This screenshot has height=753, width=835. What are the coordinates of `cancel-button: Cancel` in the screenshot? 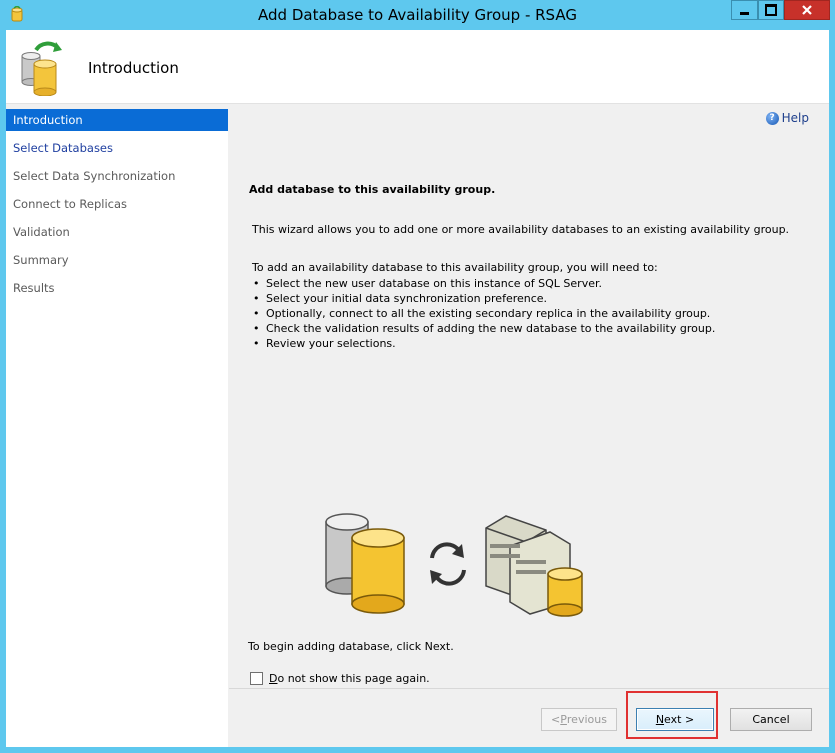 It's located at (771, 719).